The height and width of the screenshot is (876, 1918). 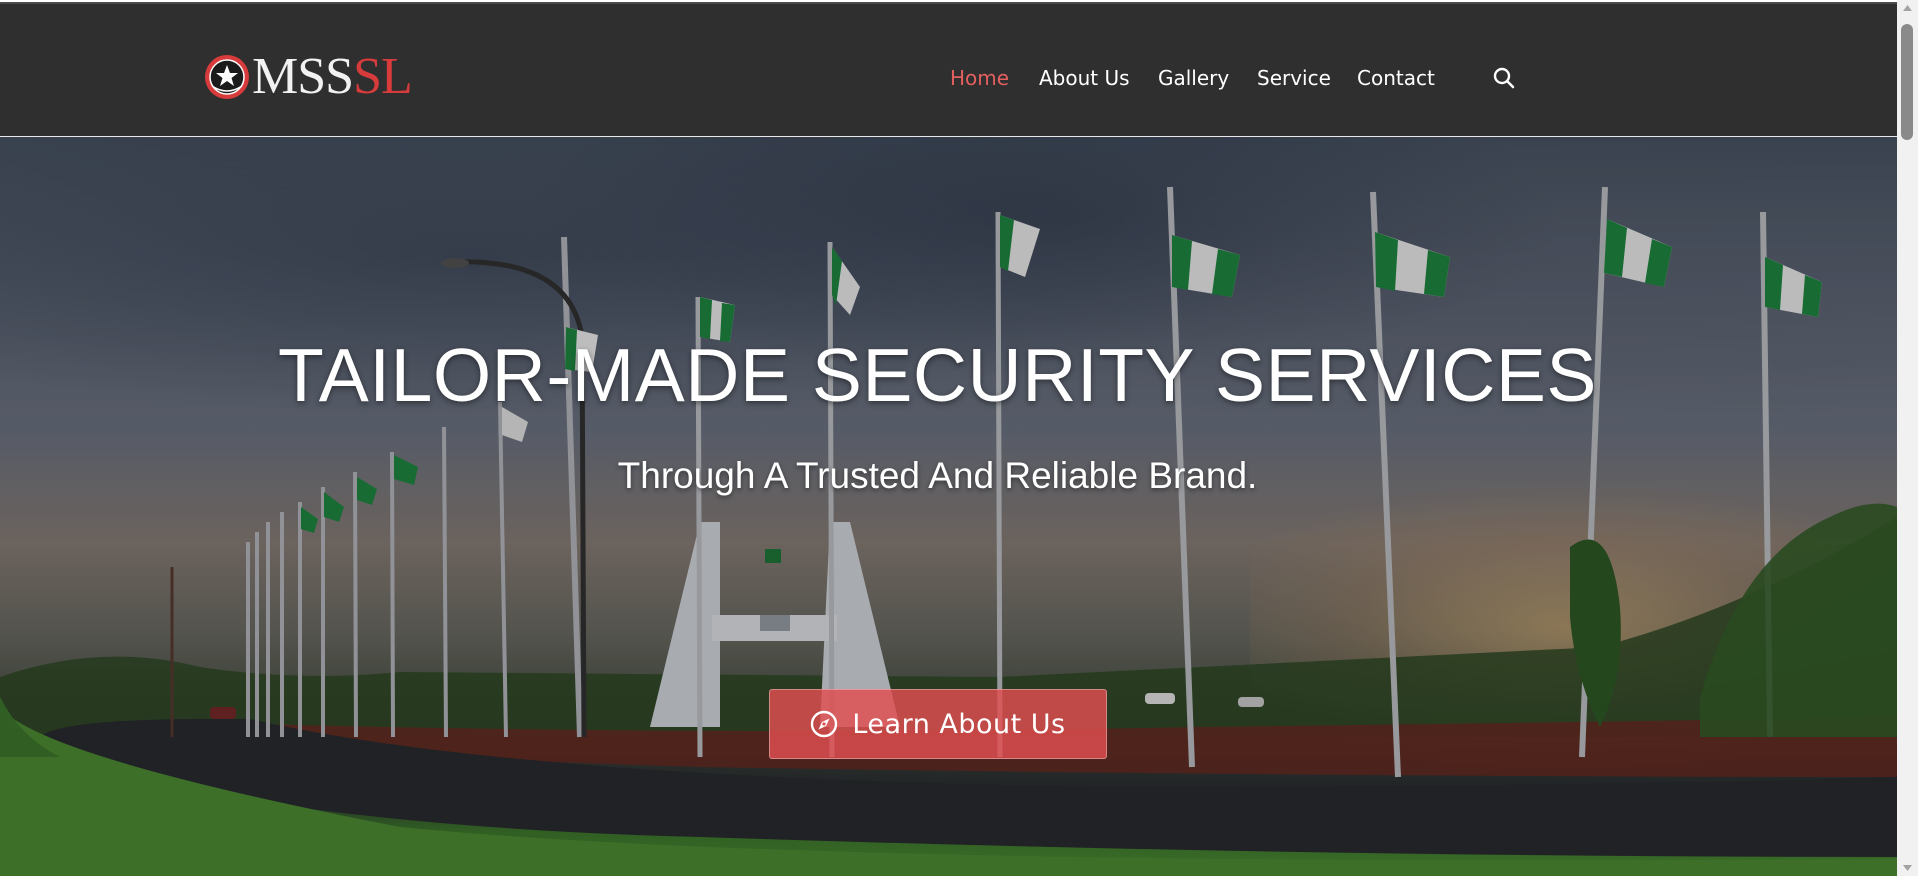 I want to click on scroll-down-arrow-icon, so click(x=1907, y=867).